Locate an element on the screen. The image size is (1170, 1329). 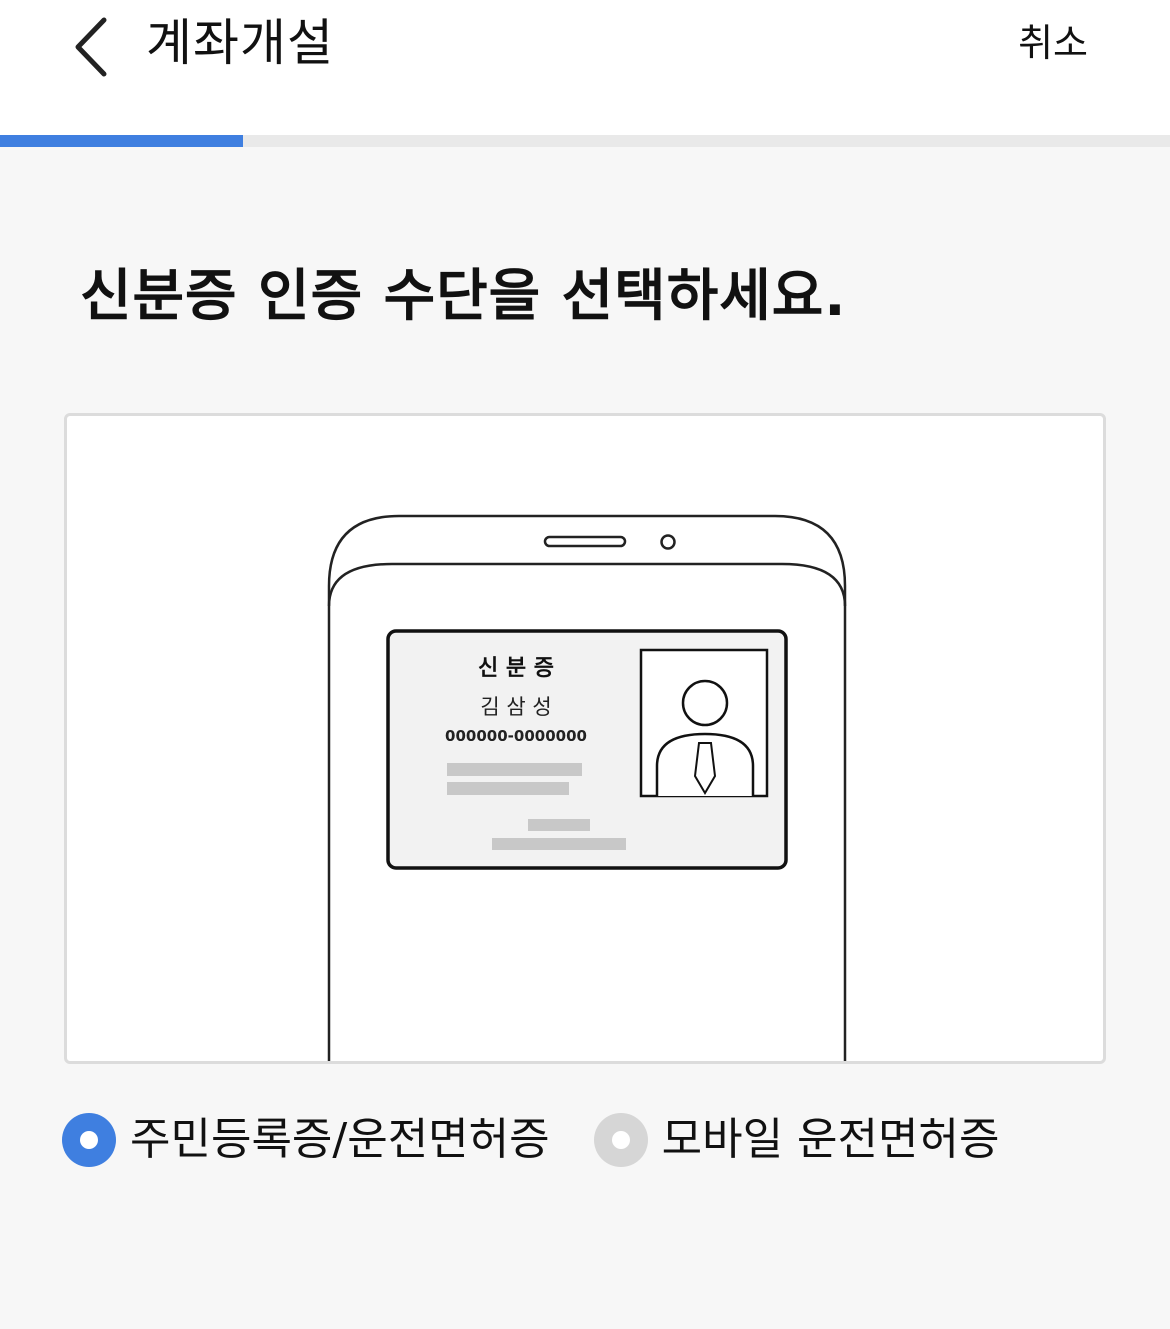
headline: 신분증 인증 수단을 선택하세요. is located at coordinates (463, 296).